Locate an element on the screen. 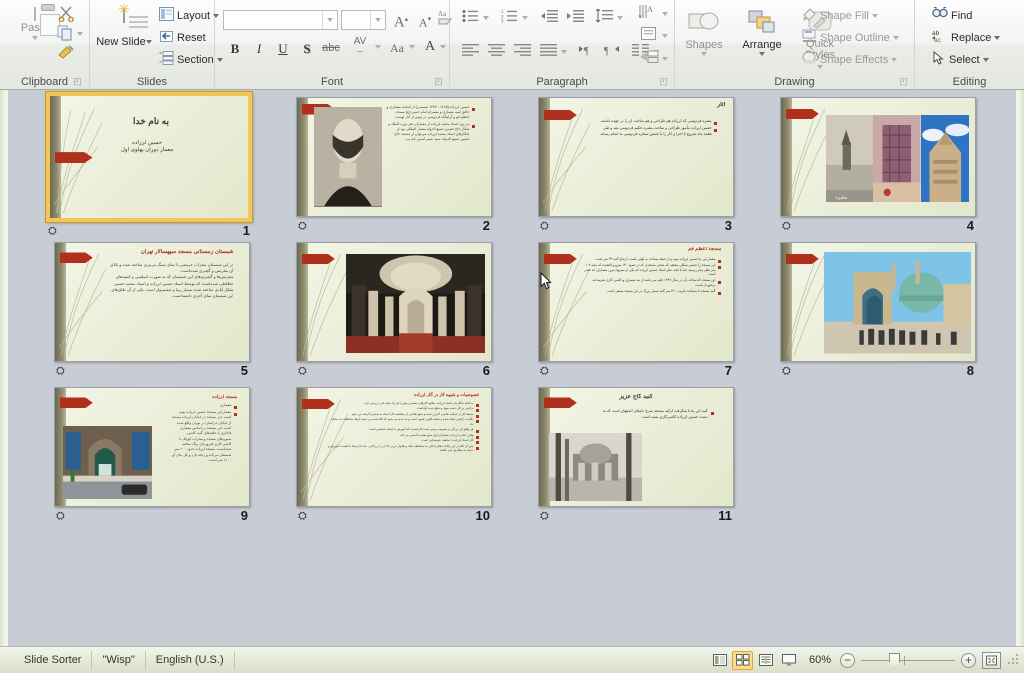 This screenshot has width=1024, height=673. paste-button: Paste is located at coordinates (35, 23).